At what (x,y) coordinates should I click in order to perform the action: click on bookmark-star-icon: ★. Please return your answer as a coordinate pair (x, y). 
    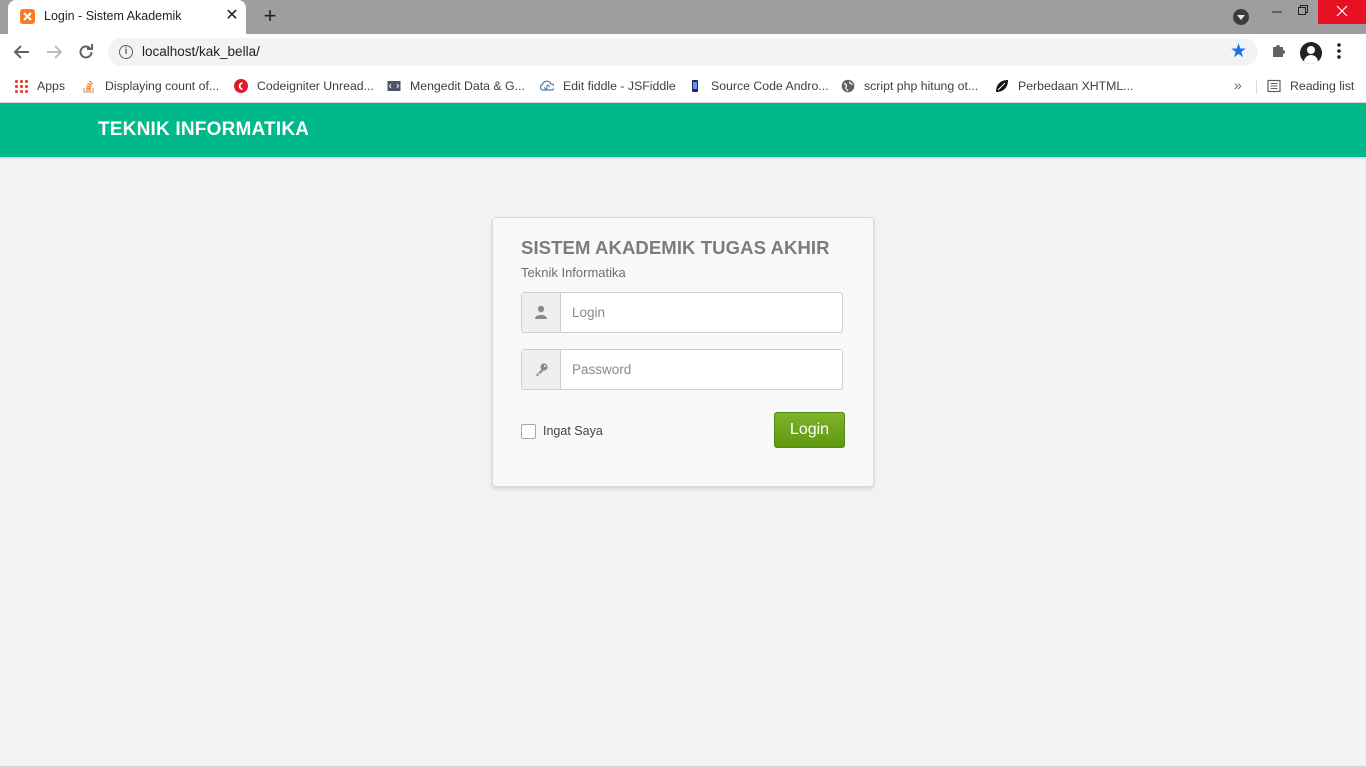
    Looking at the image, I should click on (1238, 52).